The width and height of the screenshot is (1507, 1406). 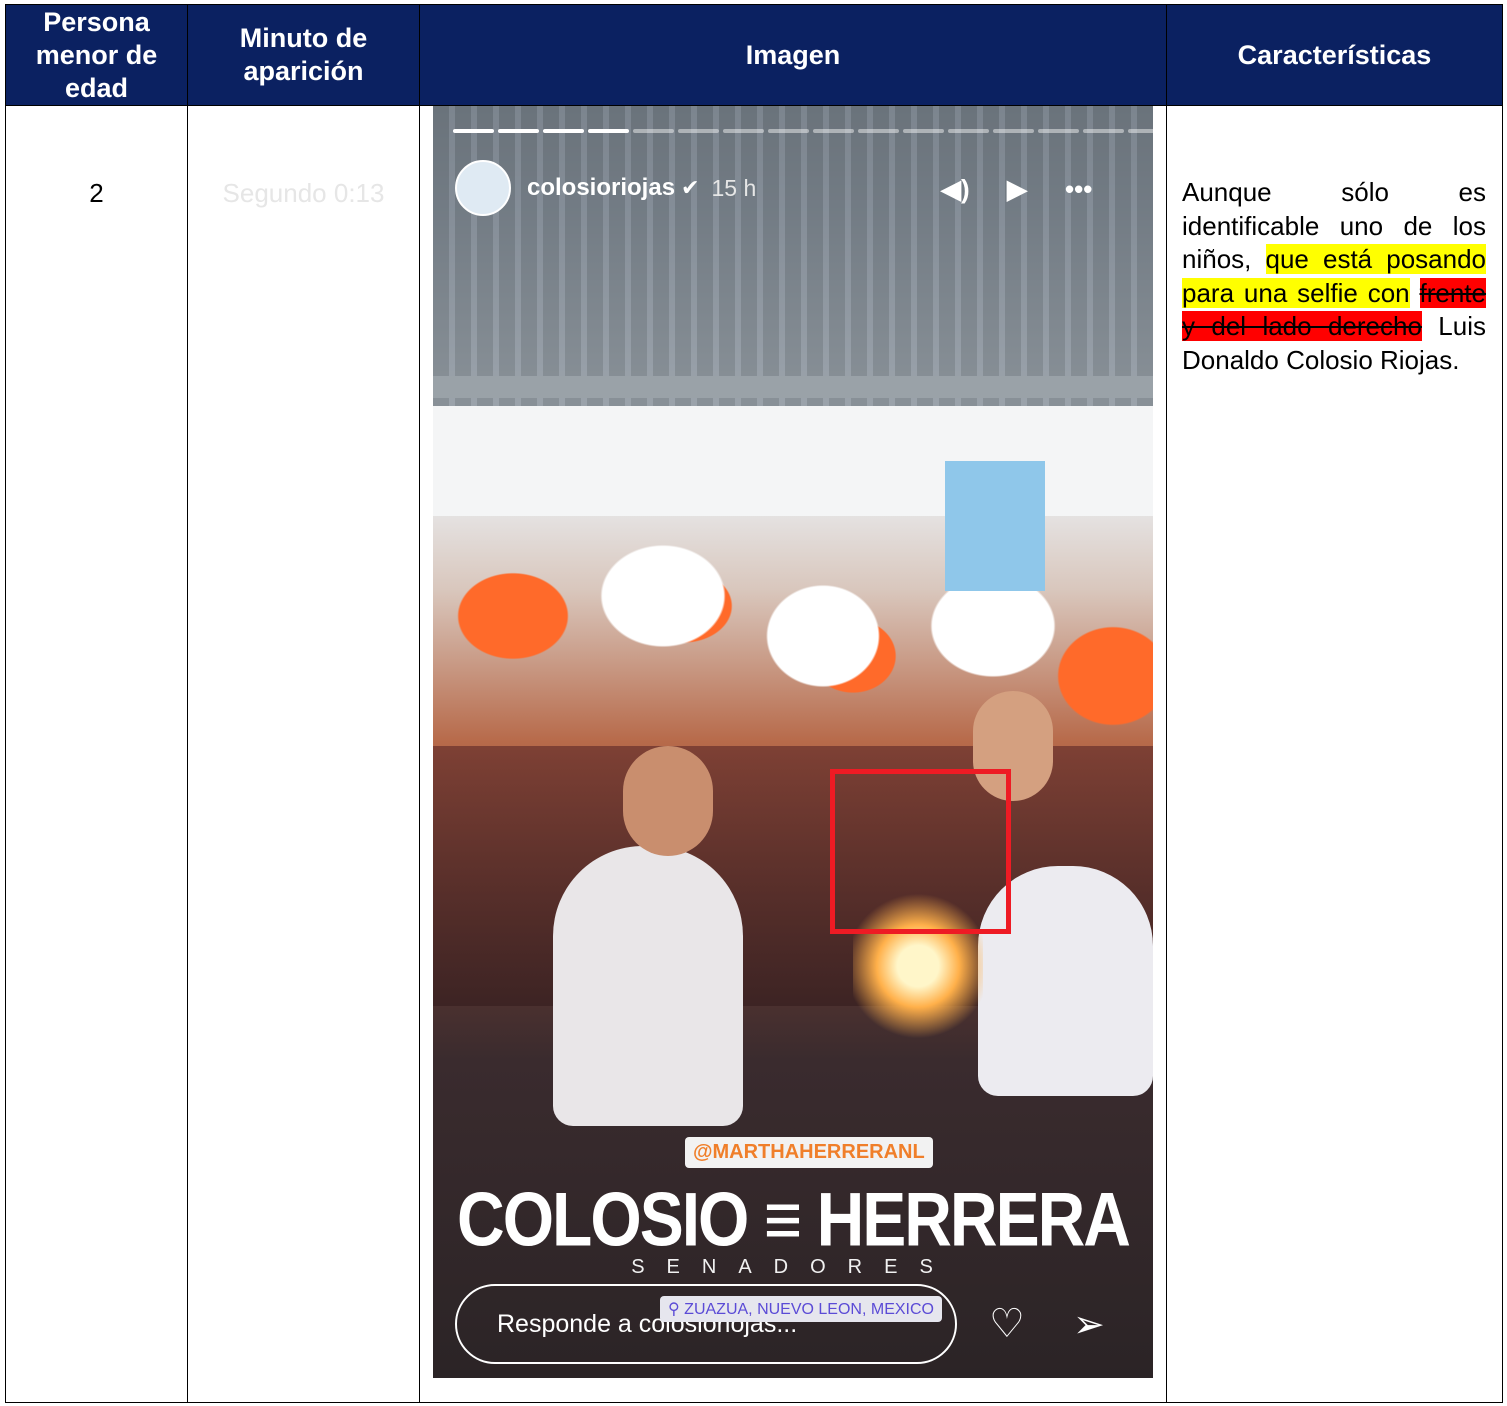 What do you see at coordinates (668, 801) in the screenshot?
I see `person-selfie-man-head` at bounding box center [668, 801].